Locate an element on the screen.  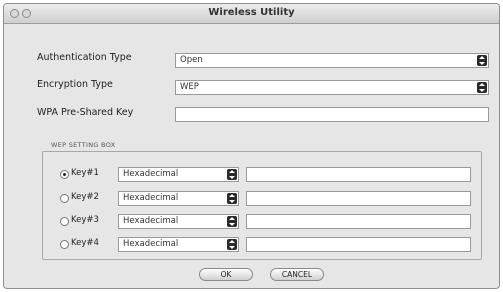
auth-type-value: Open is located at coordinates (191, 60).